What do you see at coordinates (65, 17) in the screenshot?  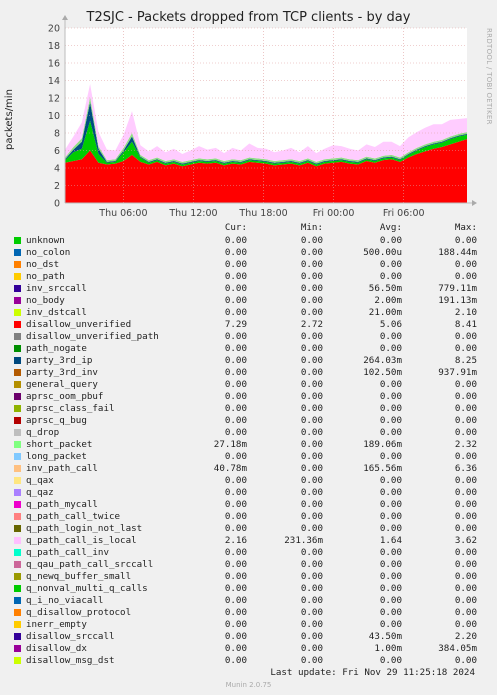 I see `y-axis-arrow` at bounding box center [65, 17].